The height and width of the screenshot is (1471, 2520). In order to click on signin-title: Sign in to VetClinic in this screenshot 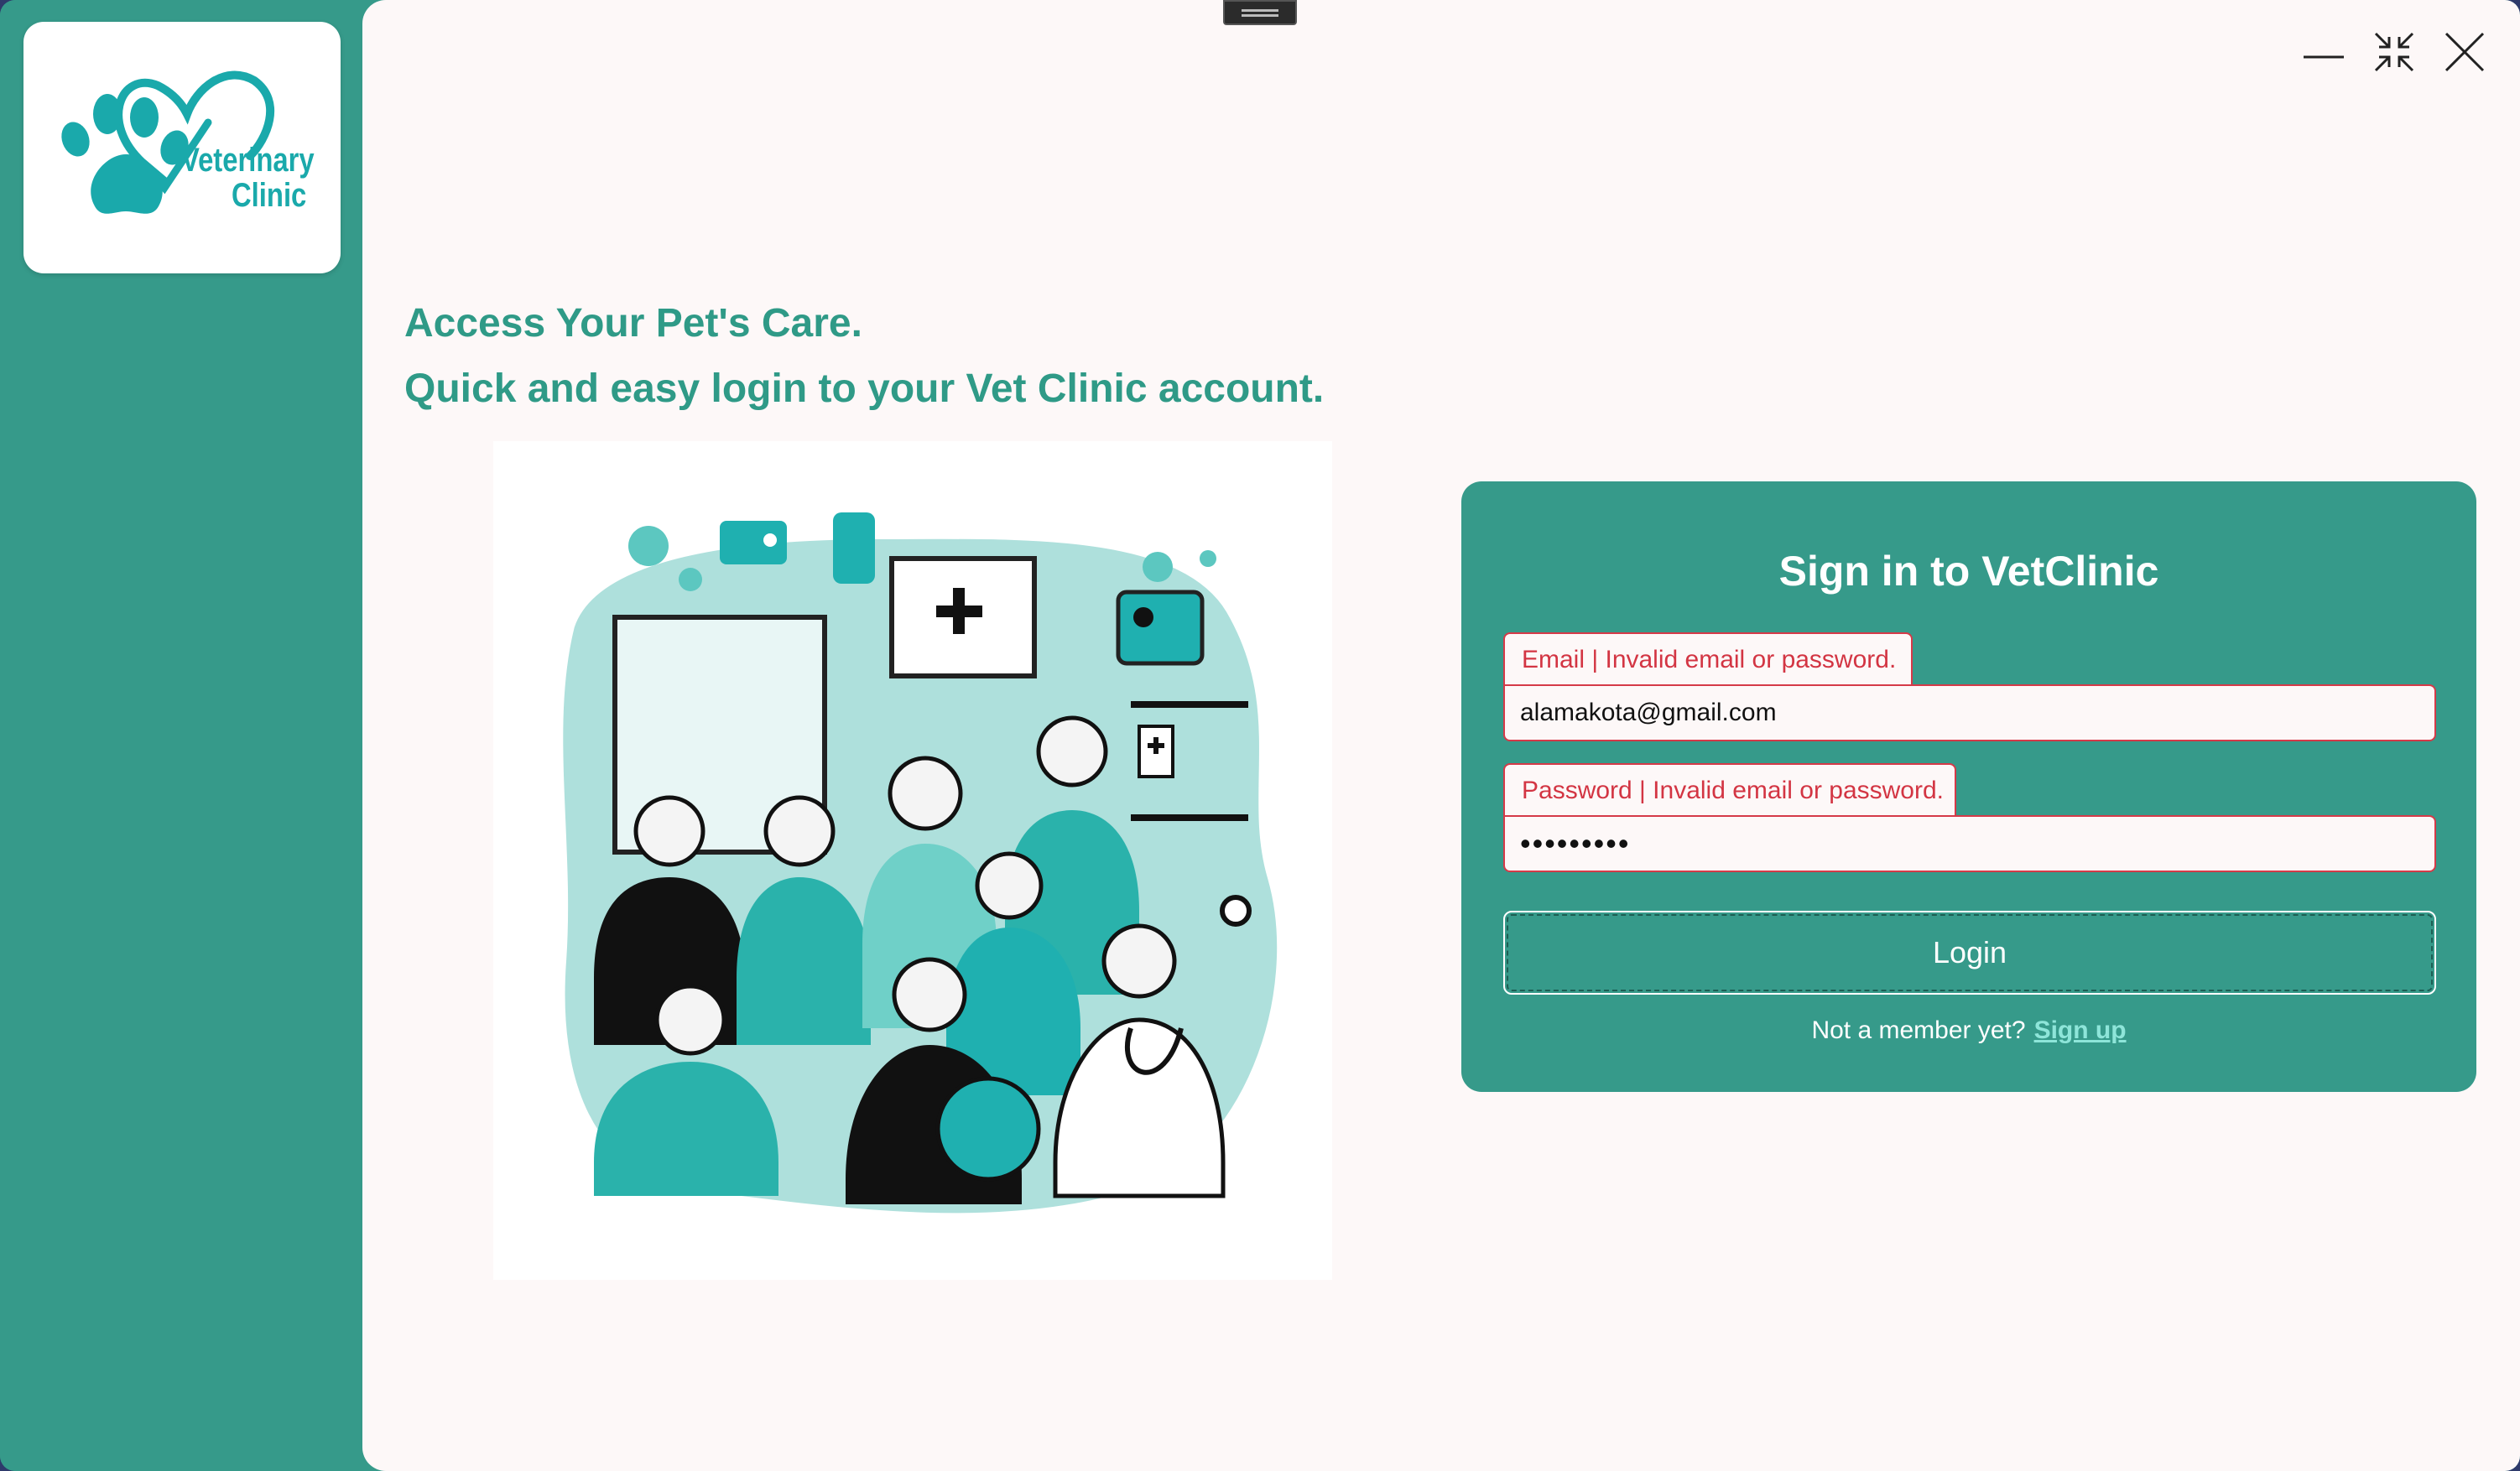, I will do `click(1968, 571)`.